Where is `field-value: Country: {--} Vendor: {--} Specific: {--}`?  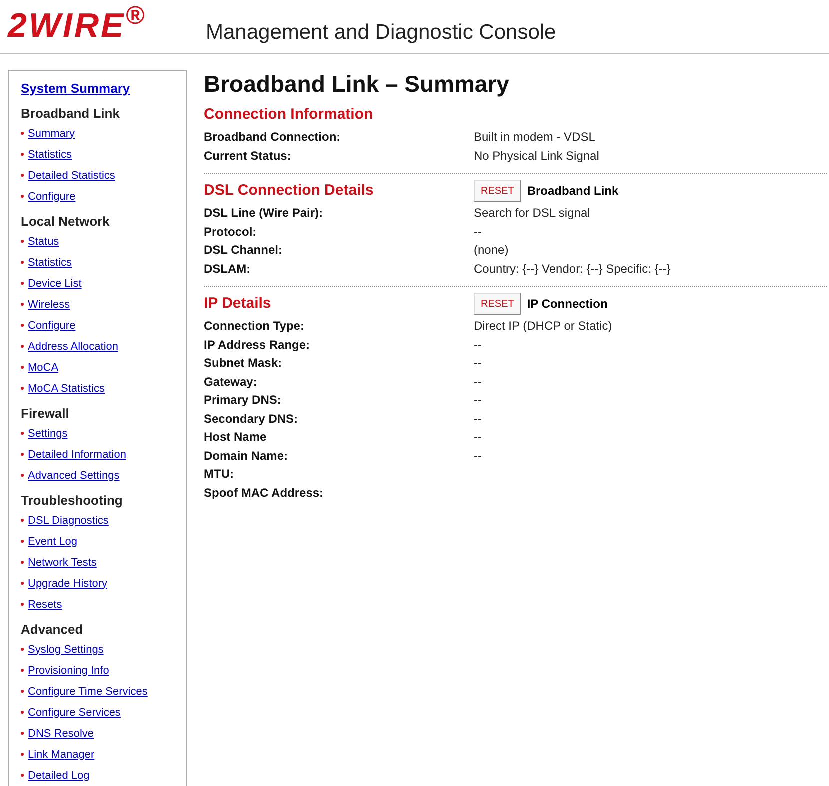
field-value: Country: {--} Vendor: {--} Specific: {--} is located at coordinates (572, 269).